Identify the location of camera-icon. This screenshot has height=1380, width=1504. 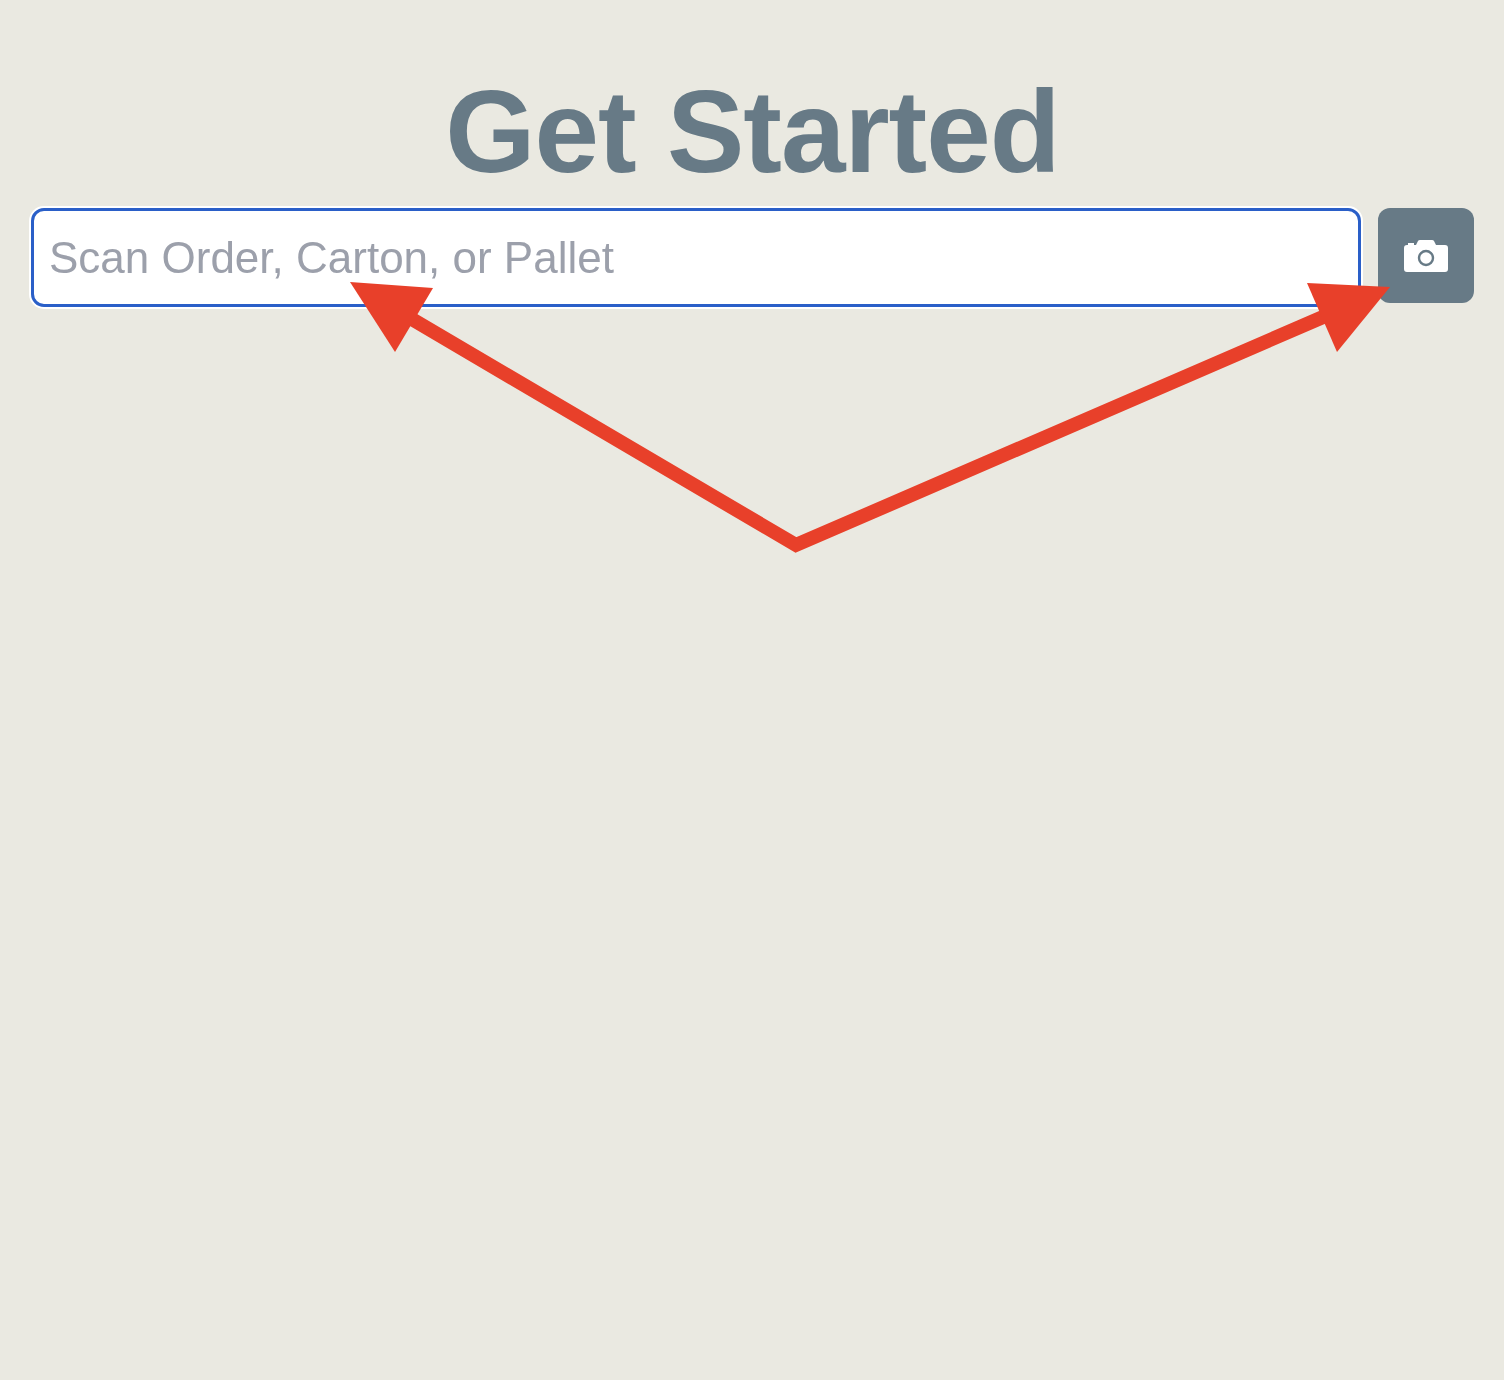
(1426, 255).